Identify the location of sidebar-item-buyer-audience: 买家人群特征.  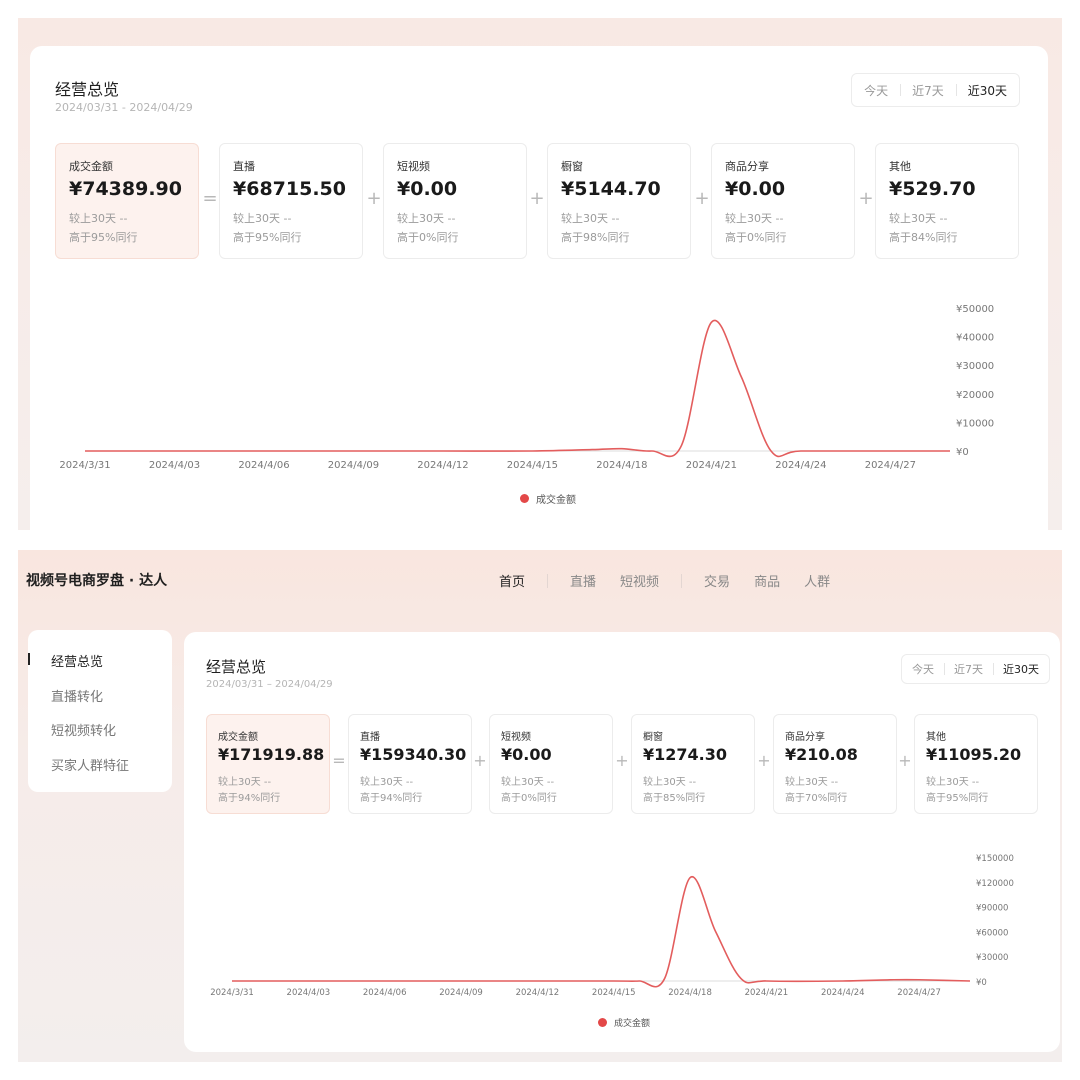
(90, 764).